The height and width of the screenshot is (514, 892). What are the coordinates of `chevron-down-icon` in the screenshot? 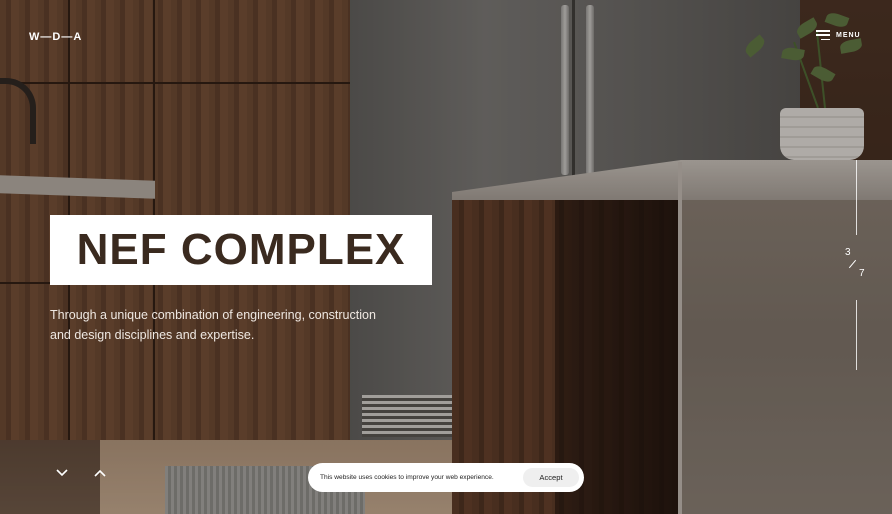 It's located at (62, 473).